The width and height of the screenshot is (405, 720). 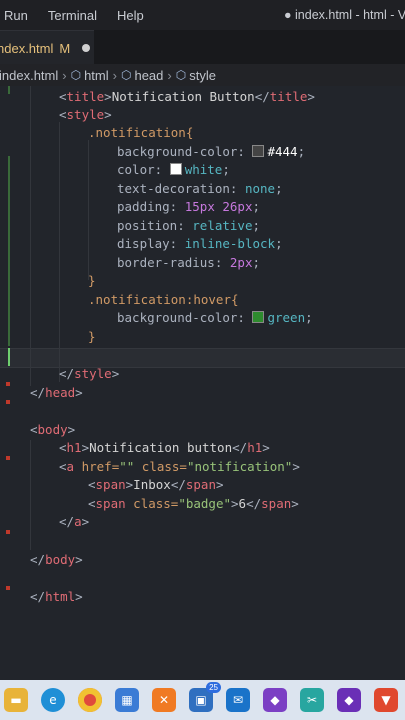 What do you see at coordinates (72, 15) in the screenshot?
I see `menu-terminal: Terminal` at bounding box center [72, 15].